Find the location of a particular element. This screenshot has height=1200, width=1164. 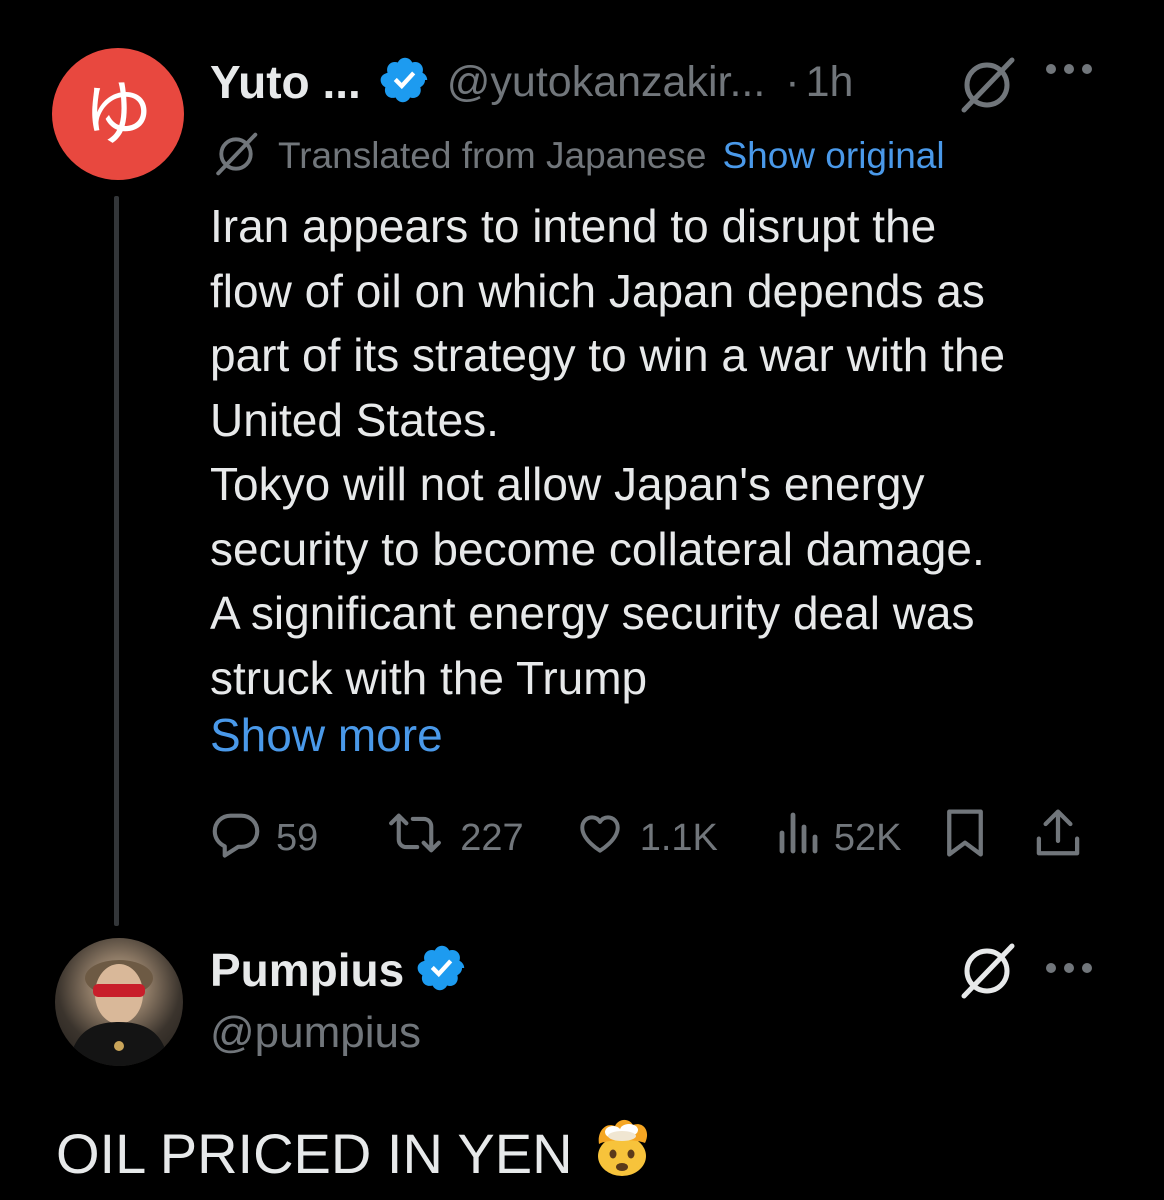

repost-icon is located at coordinates (415, 838).